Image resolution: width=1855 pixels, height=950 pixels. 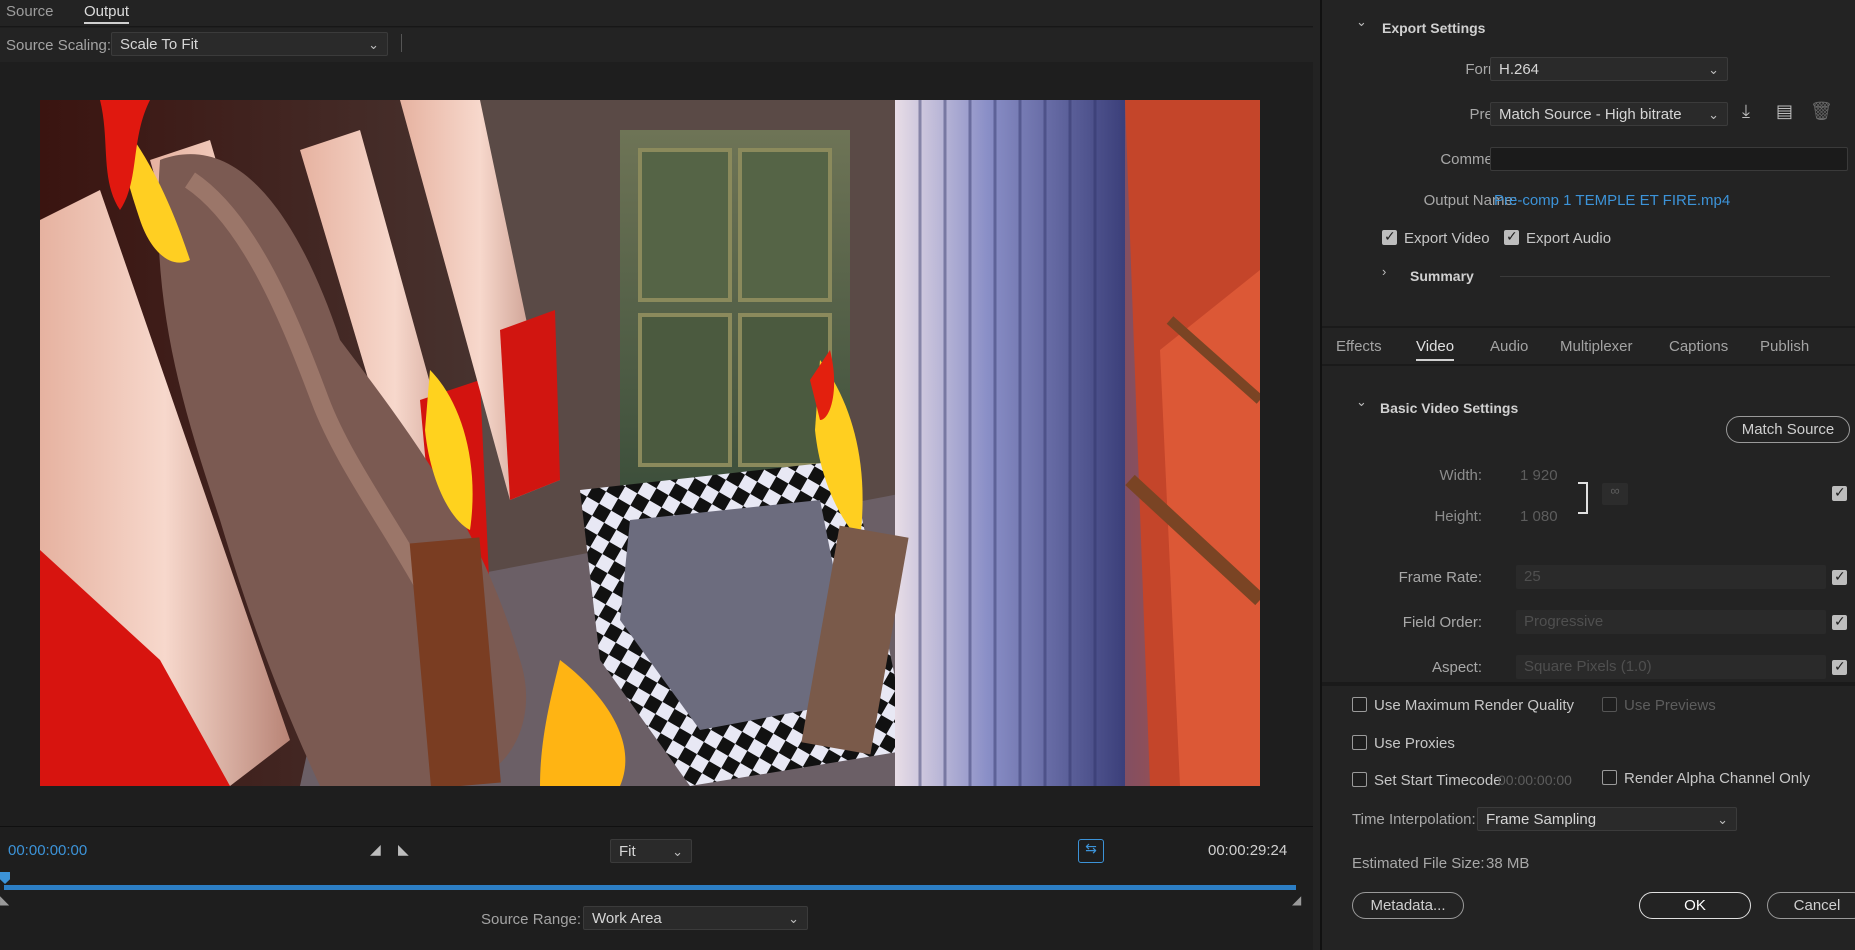 I want to click on width-value: 1 920, so click(x=1539, y=475).